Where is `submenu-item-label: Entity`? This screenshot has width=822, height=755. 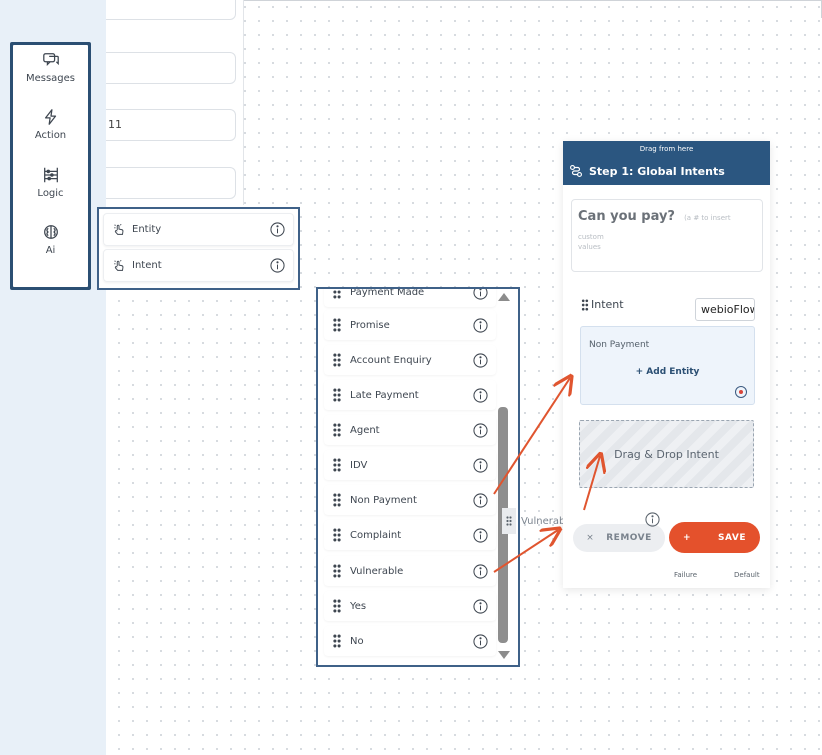 submenu-item-label: Entity is located at coordinates (147, 229).